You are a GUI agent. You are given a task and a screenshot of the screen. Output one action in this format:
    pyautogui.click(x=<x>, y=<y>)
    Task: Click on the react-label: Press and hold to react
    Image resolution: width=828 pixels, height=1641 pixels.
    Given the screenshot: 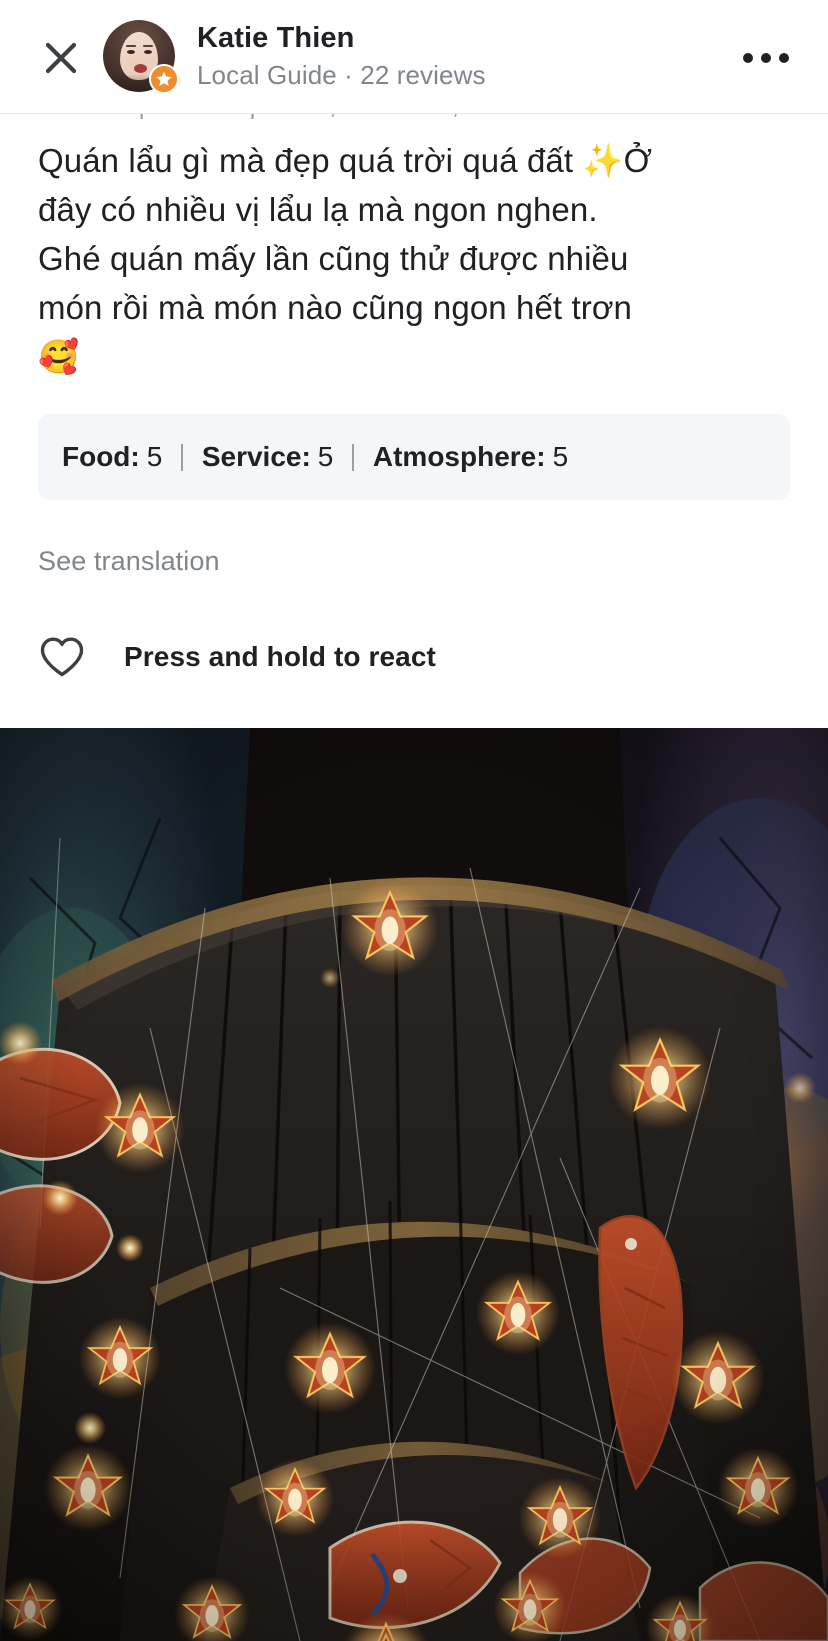 What is the action you would take?
    pyautogui.click(x=280, y=656)
    